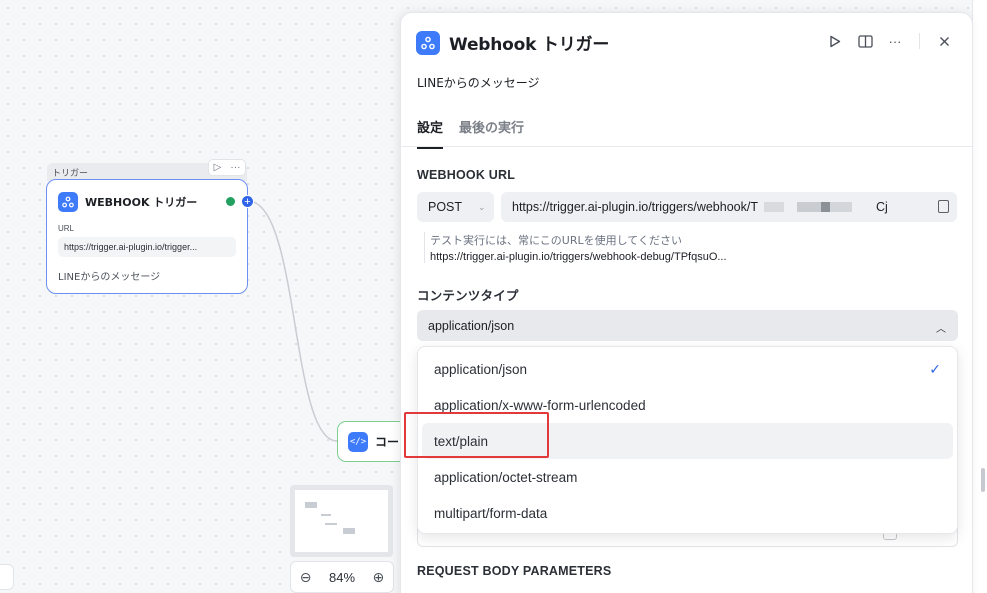 This screenshot has width=987, height=593. What do you see at coordinates (445, 207) in the screenshot?
I see `http-method-value: POST` at bounding box center [445, 207].